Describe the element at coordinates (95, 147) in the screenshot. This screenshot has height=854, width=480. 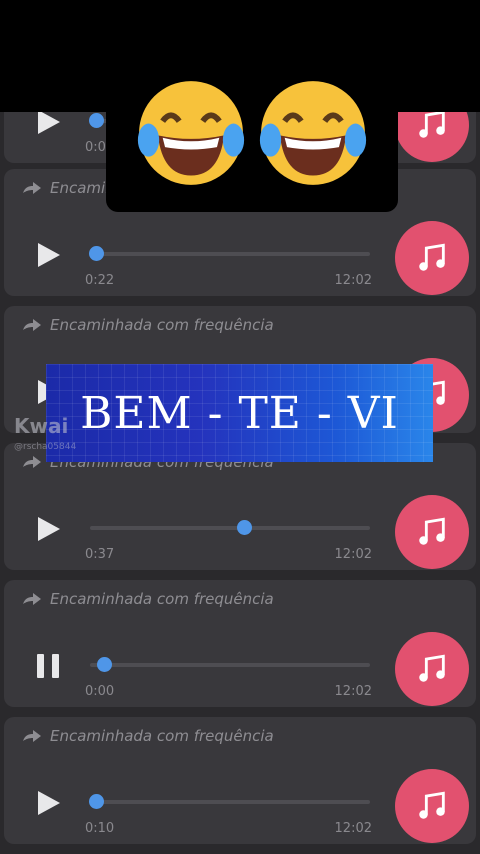
I see `current-time: 0:0` at that location.